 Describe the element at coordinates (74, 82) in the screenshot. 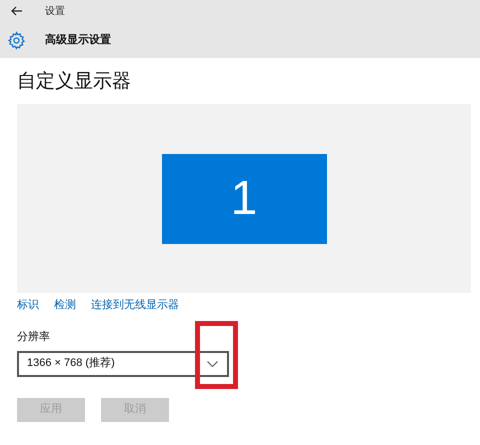

I see `section-title: 自定义显示器` at that location.